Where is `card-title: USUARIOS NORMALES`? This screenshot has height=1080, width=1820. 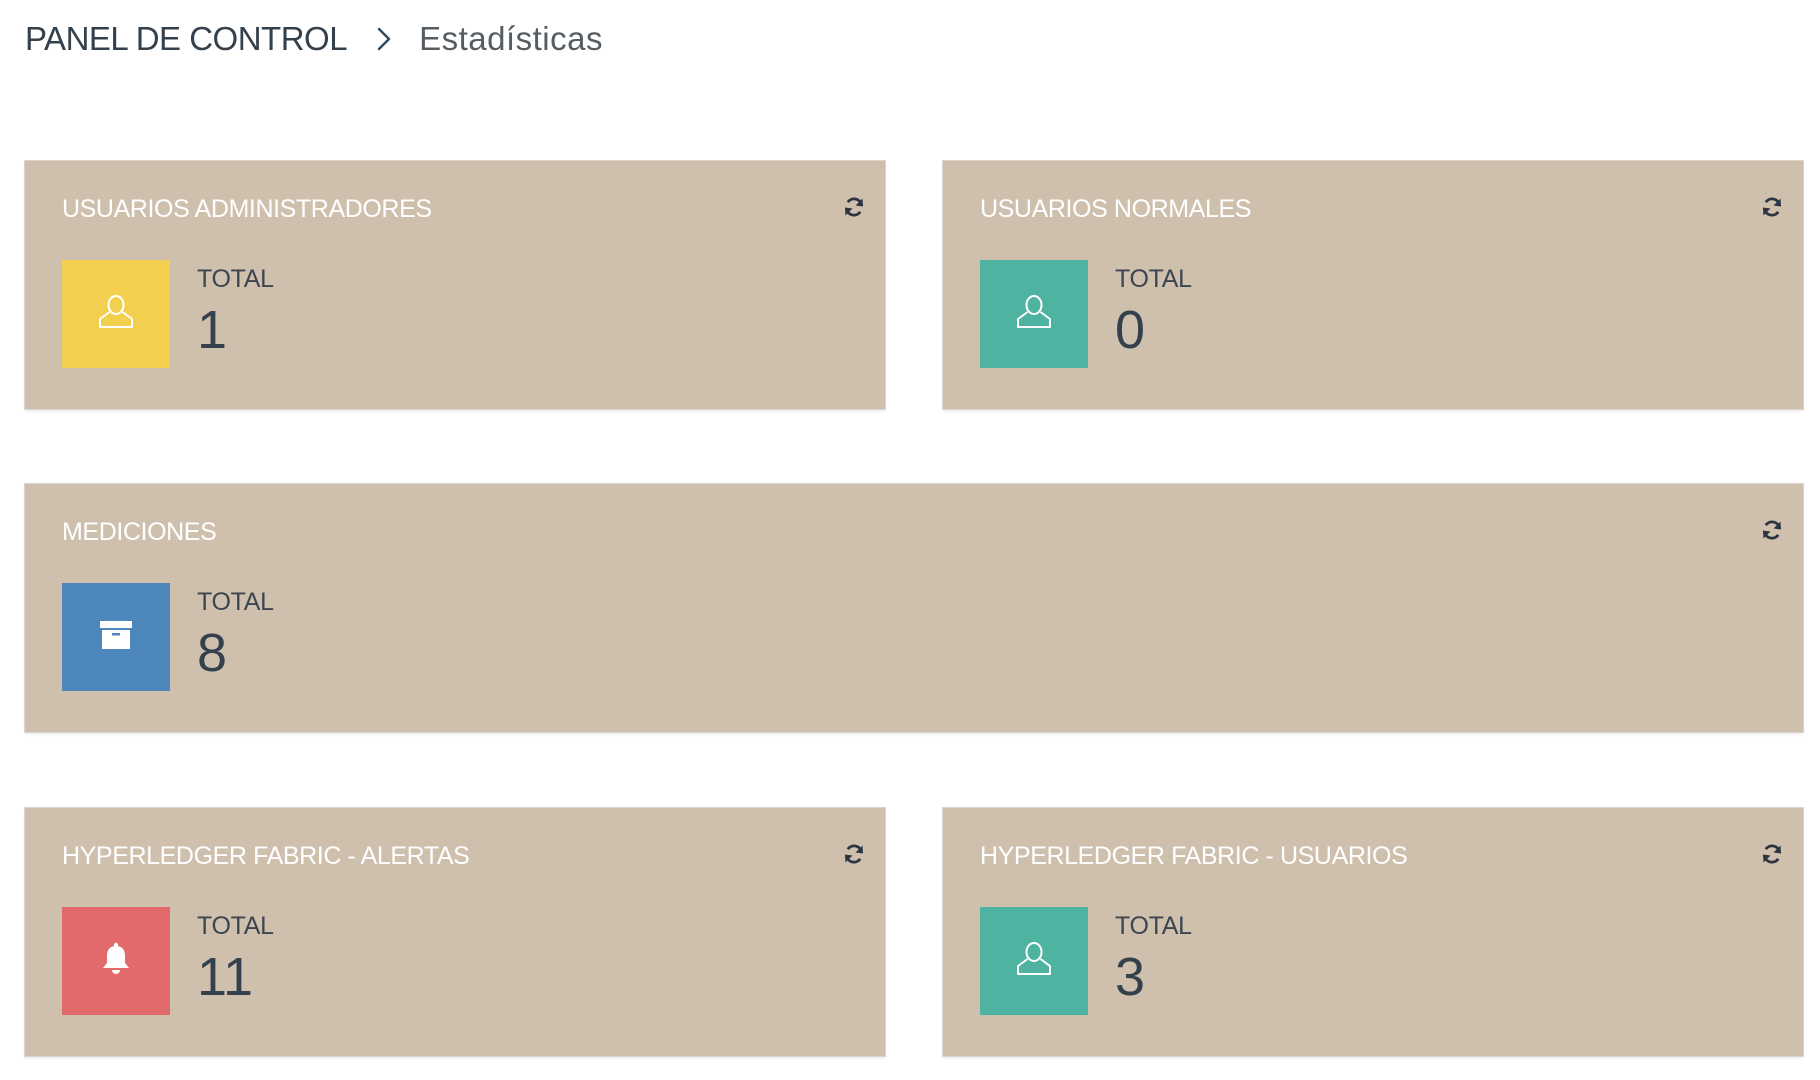
card-title: USUARIOS NORMALES is located at coordinates (1116, 209).